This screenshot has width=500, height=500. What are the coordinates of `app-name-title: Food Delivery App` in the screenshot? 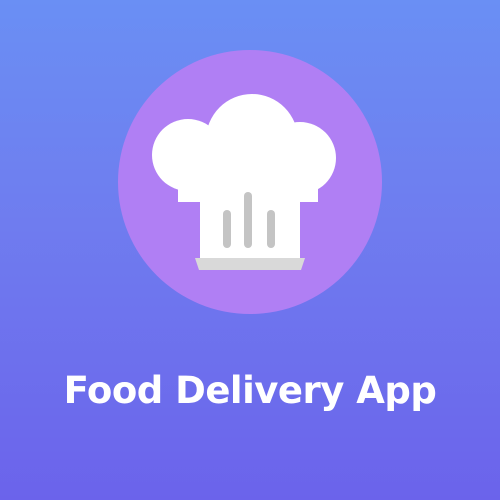 It's located at (250, 390).